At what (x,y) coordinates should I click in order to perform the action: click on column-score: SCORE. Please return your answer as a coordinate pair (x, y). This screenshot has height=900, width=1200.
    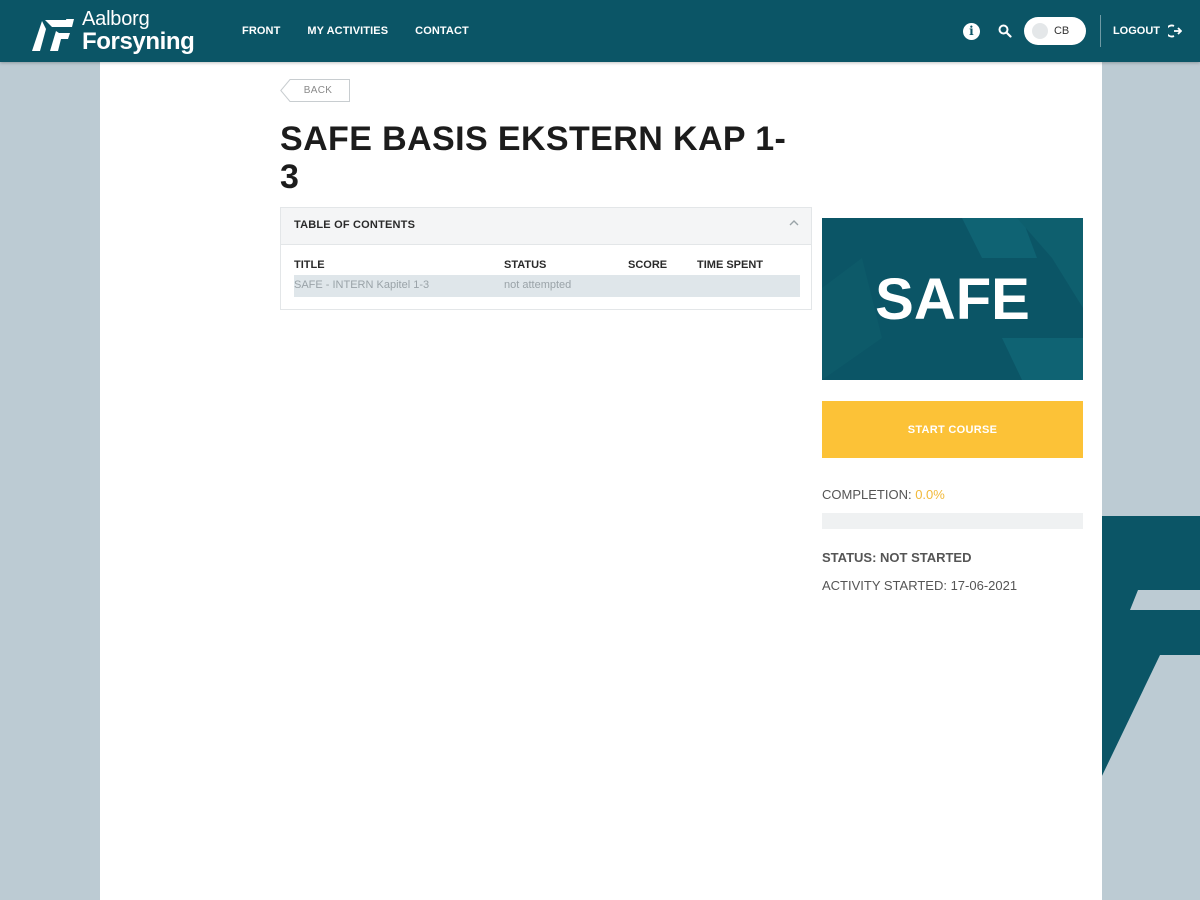
    Looking at the image, I should click on (648, 265).